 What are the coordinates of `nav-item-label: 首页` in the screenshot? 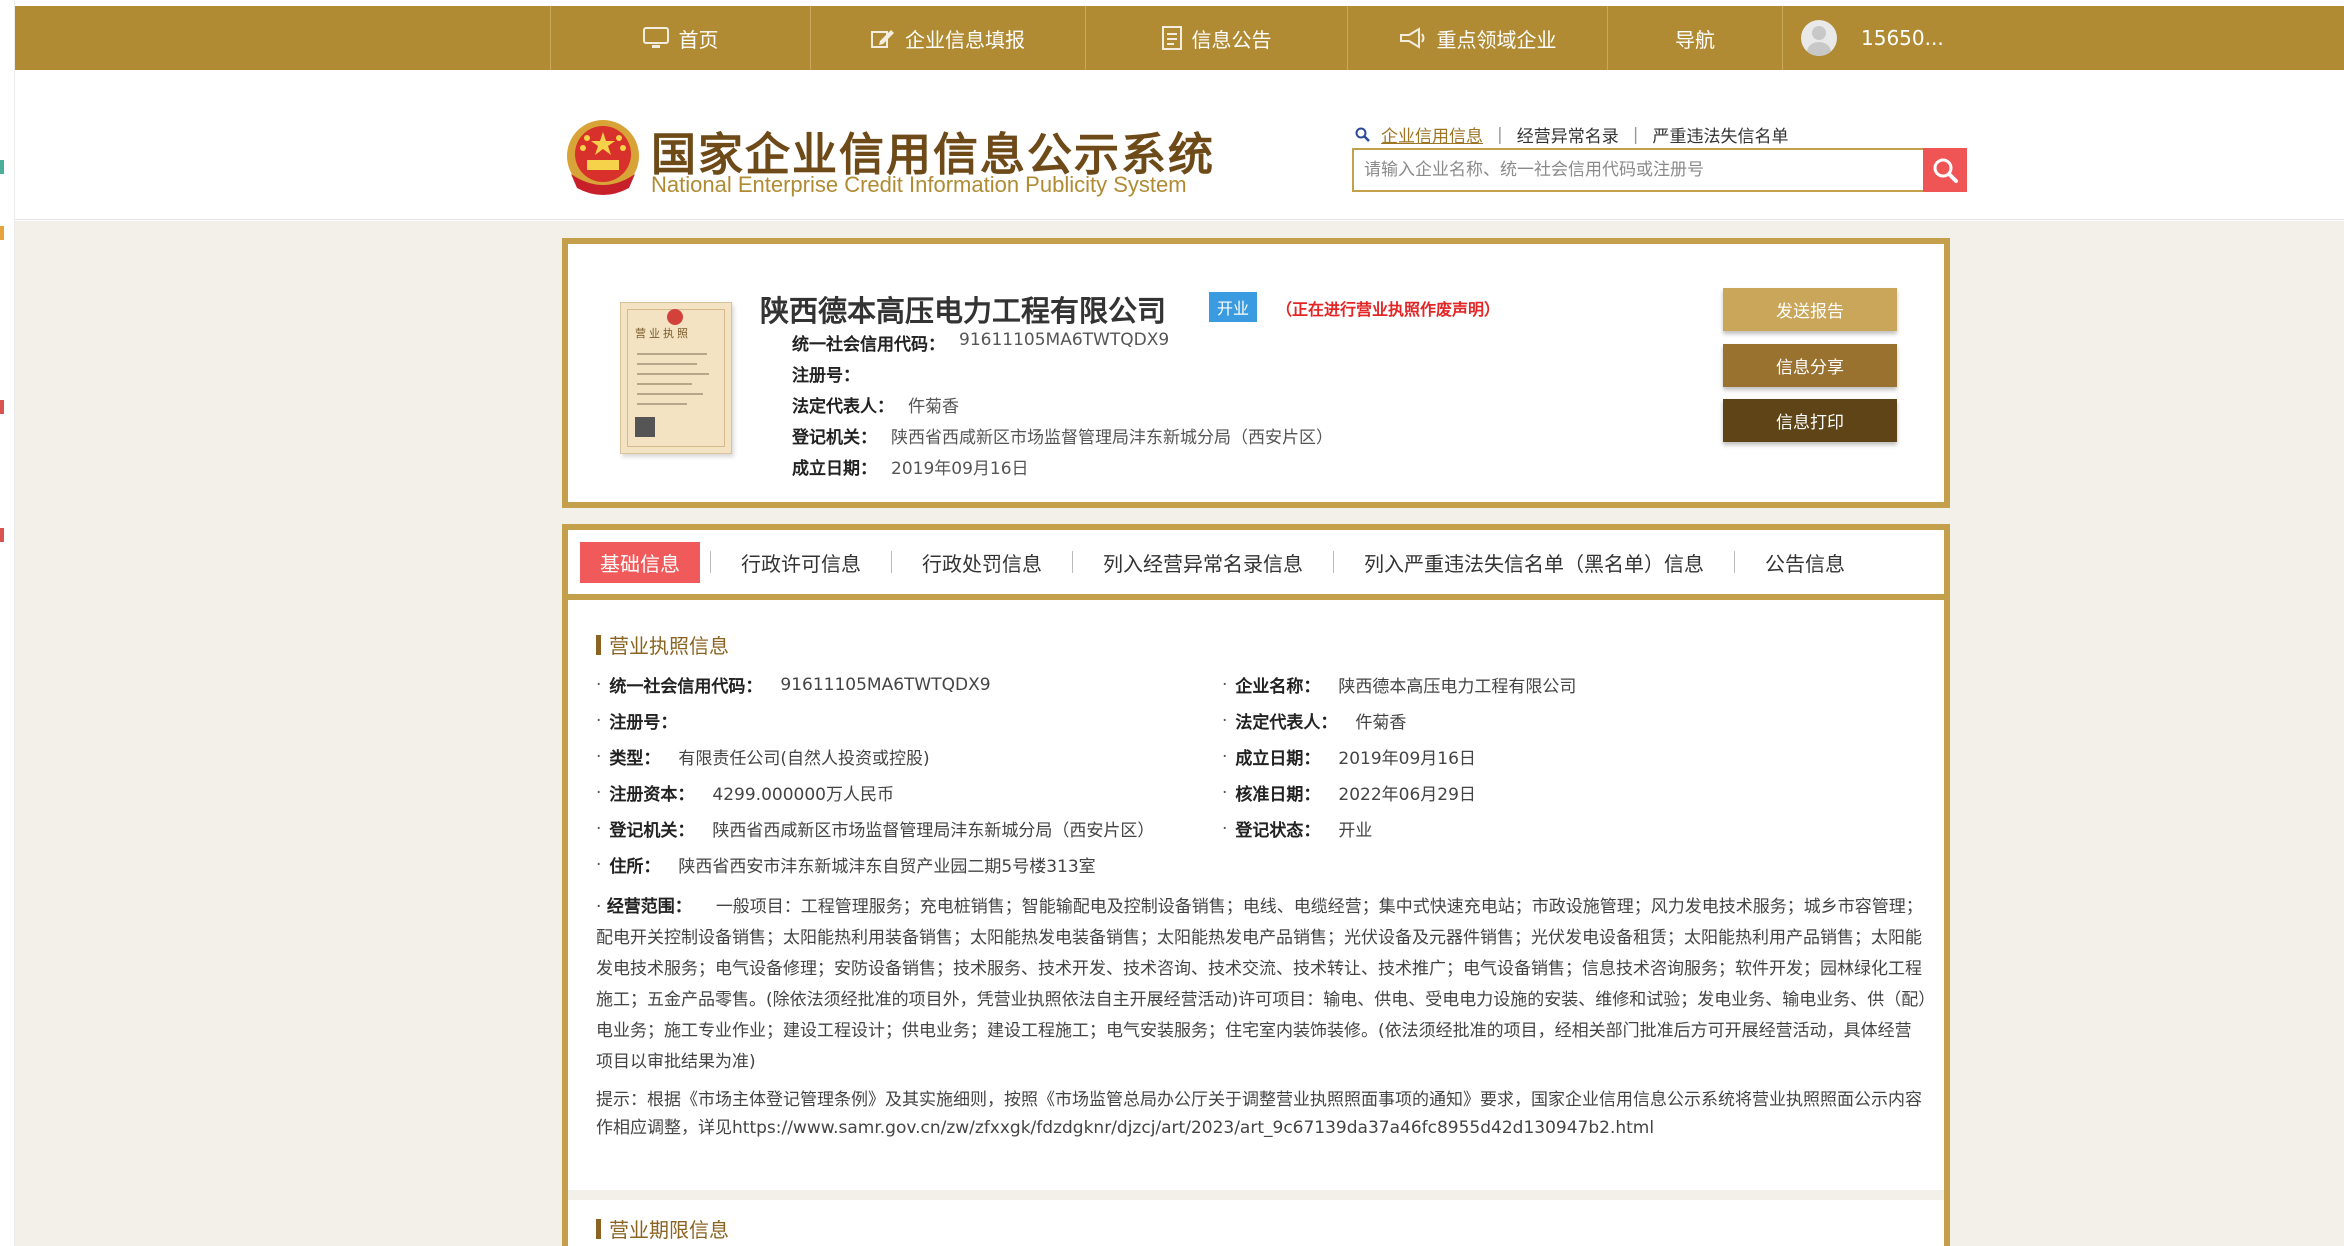 It's located at (698, 39).